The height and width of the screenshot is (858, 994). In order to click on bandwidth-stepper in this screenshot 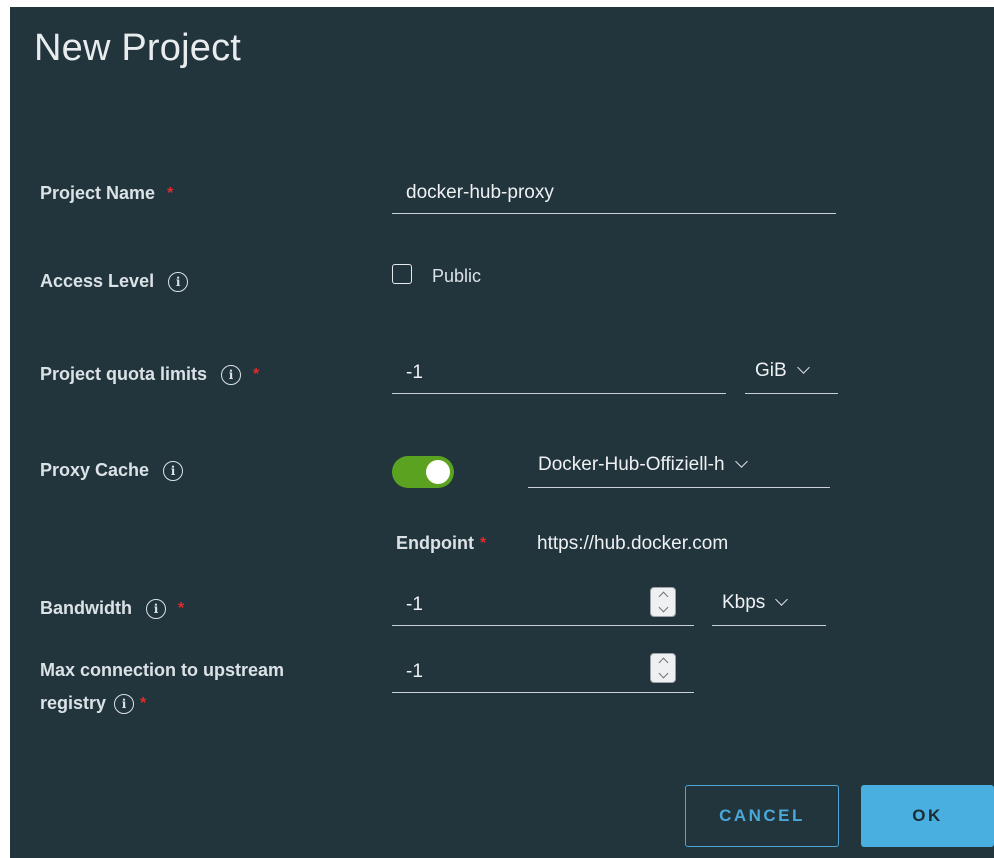, I will do `click(663, 602)`.